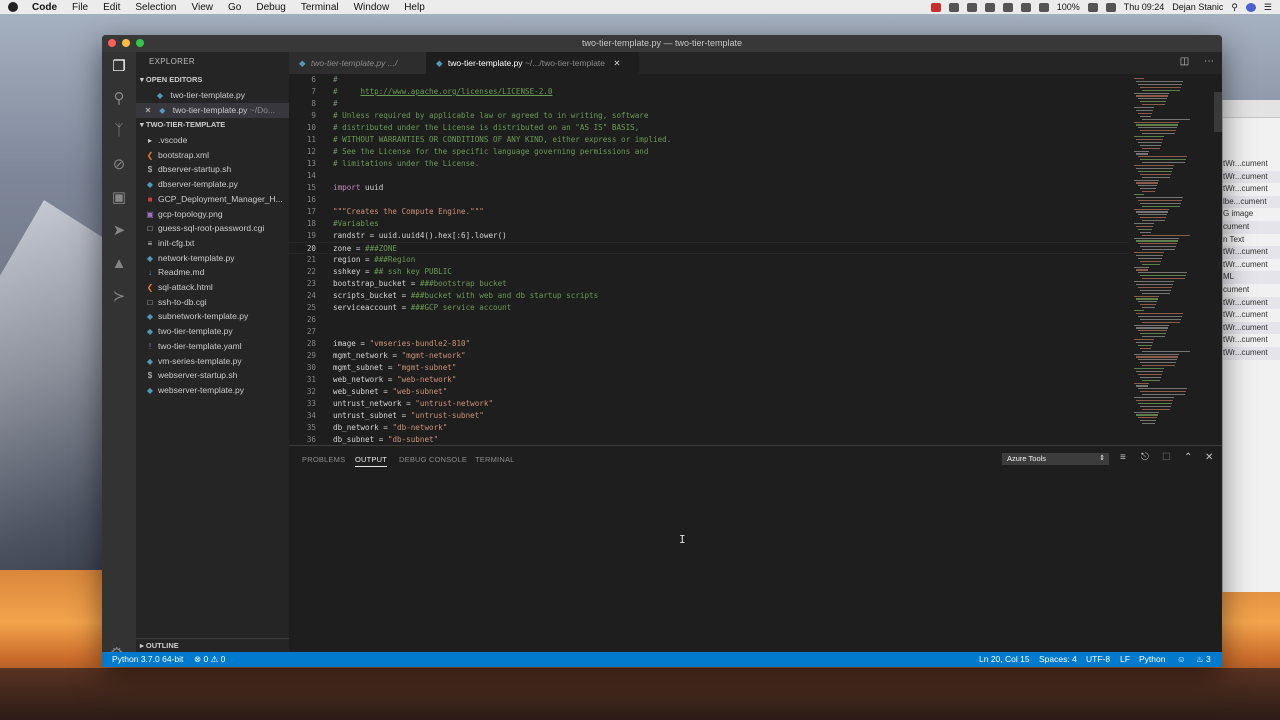 This screenshot has height=720, width=1280. What do you see at coordinates (709, 332) in the screenshot?
I see `code-line: 27` at bounding box center [709, 332].